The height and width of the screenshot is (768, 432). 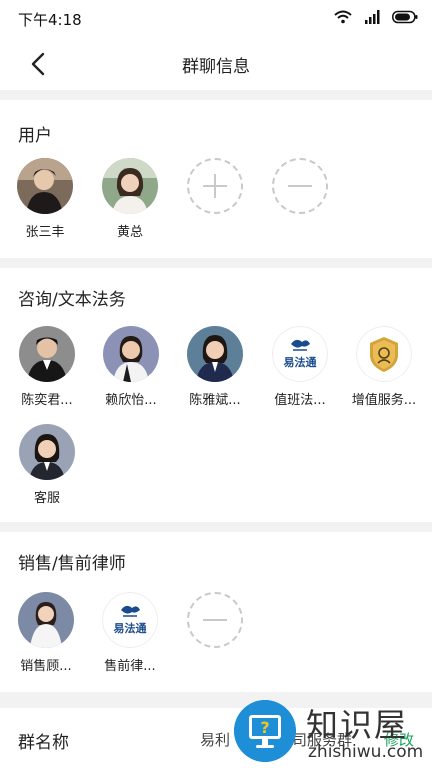 What do you see at coordinates (384, 354) in the screenshot?
I see `shield-icon` at bounding box center [384, 354].